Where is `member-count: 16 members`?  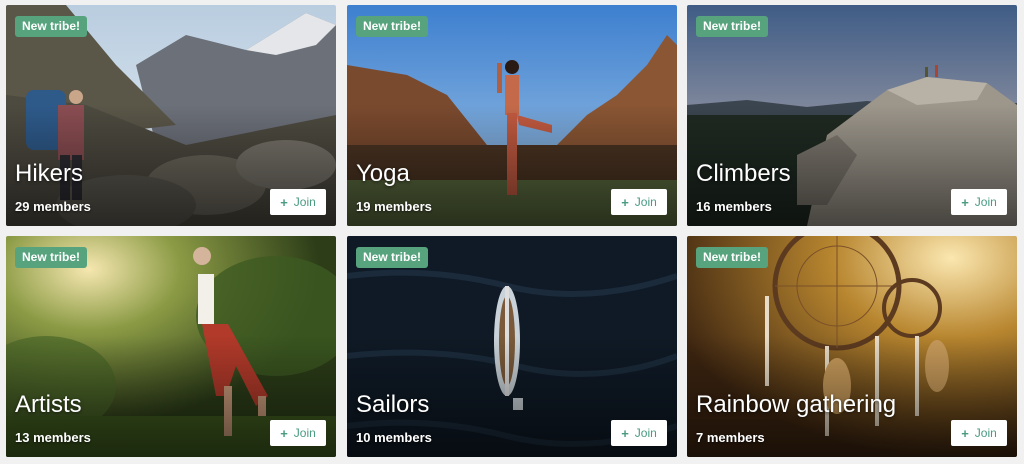
member-count: 16 members is located at coordinates (734, 206).